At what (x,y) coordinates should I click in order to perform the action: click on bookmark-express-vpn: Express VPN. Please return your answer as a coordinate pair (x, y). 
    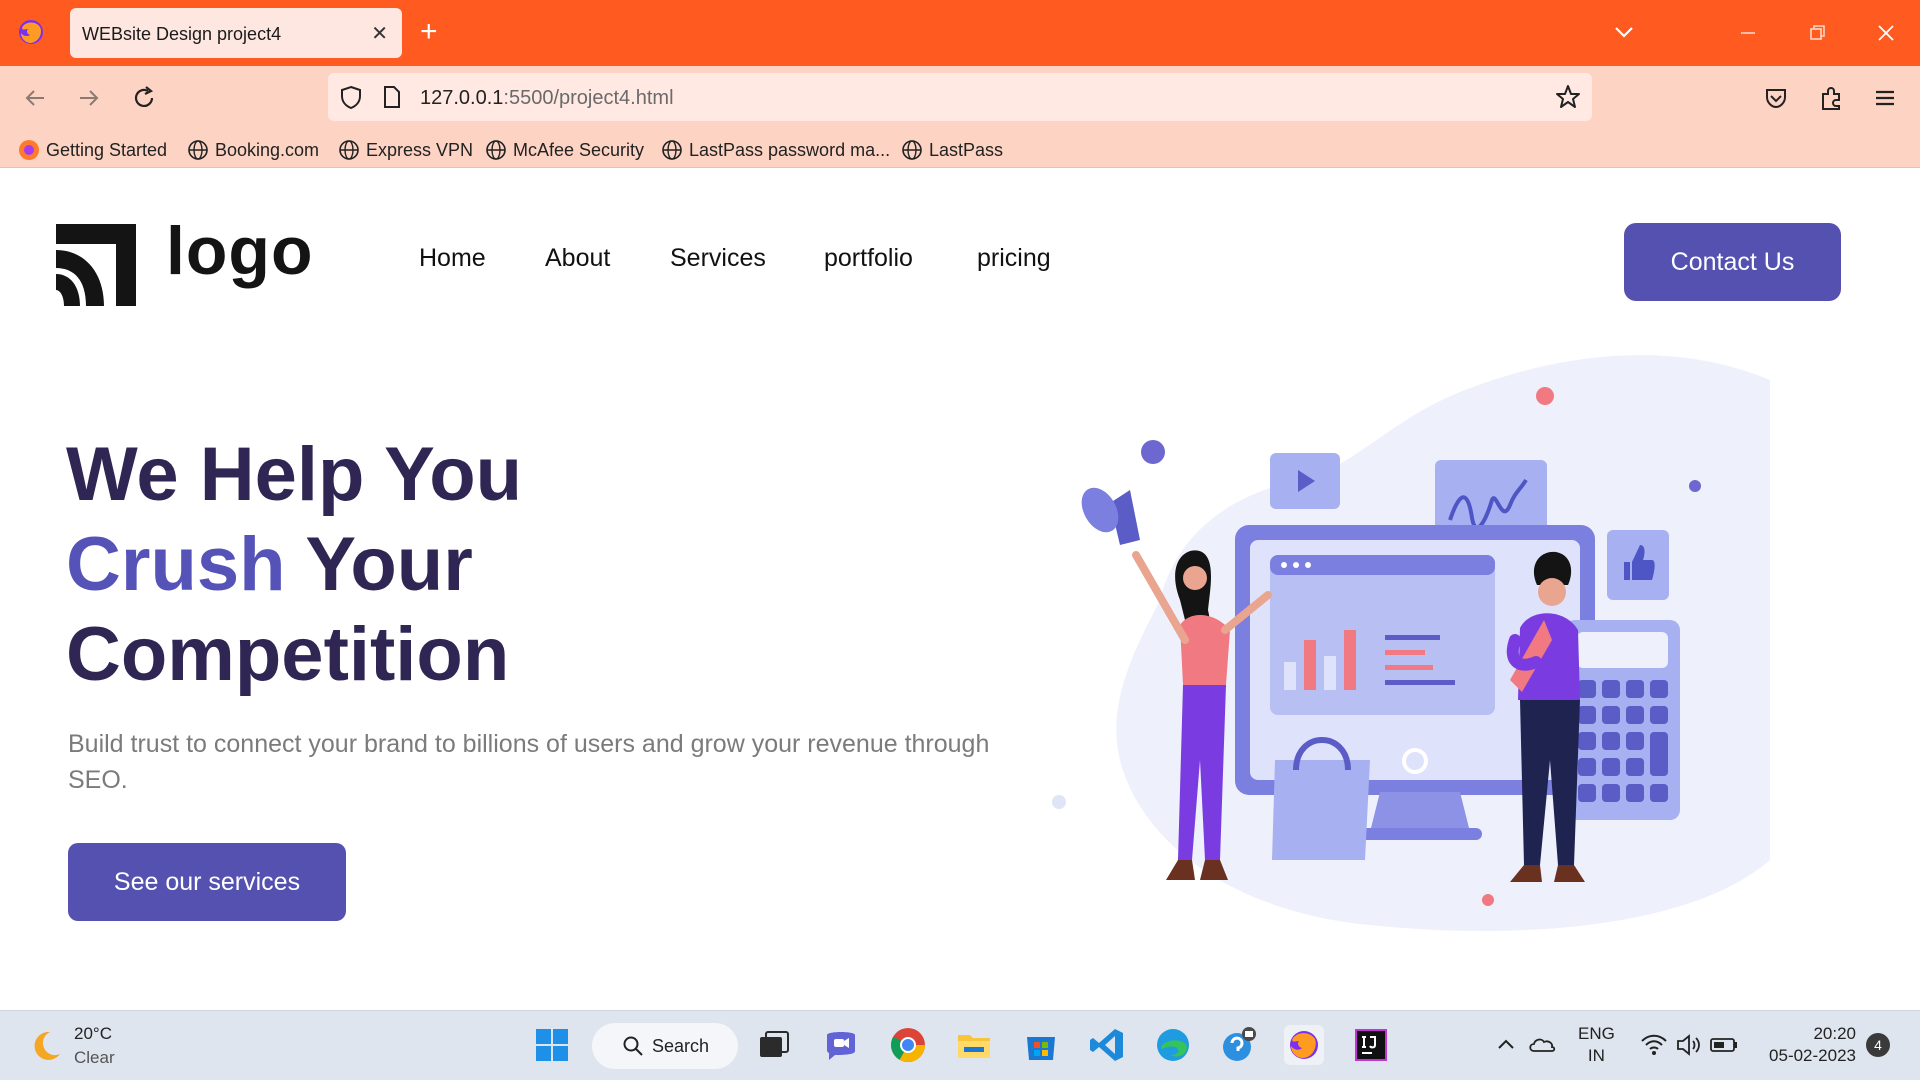
    Looking at the image, I should click on (405, 150).